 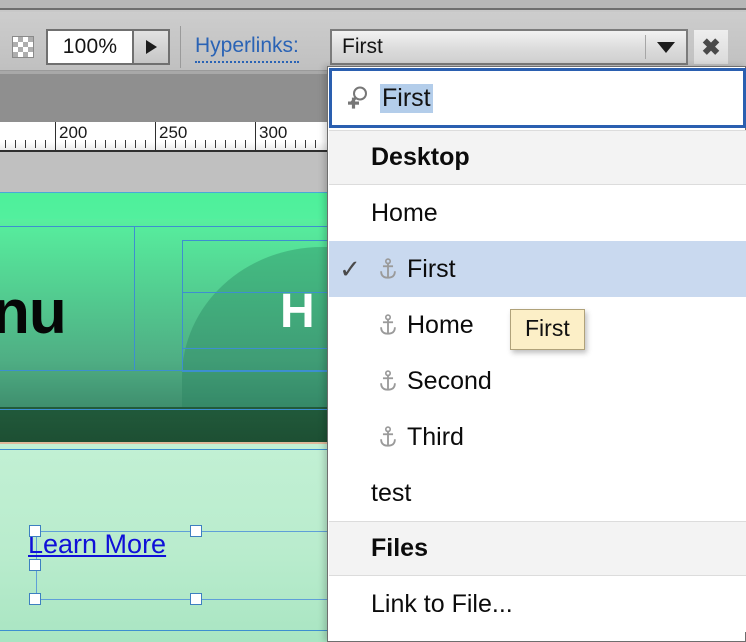 I want to click on zoom-combobox: 100%, so click(x=108, y=47).